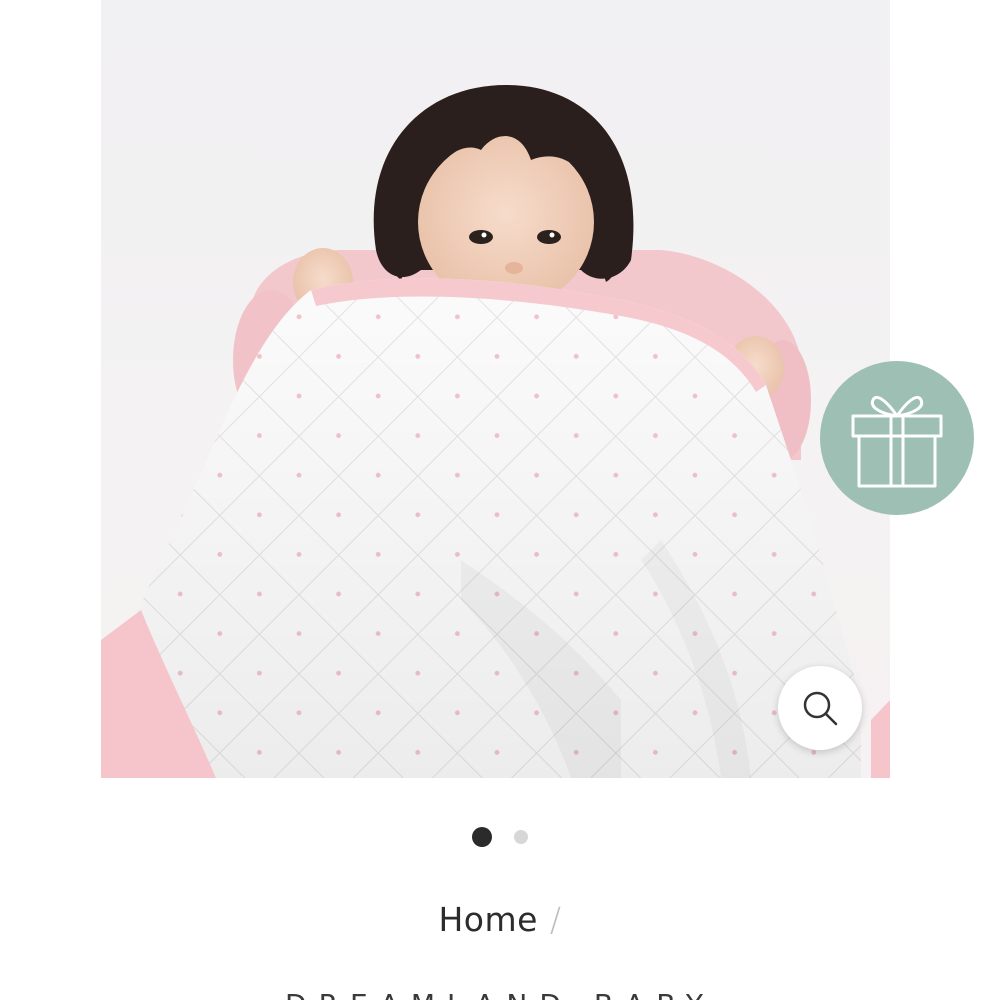 The width and height of the screenshot is (1000, 1000). I want to click on brand-name: DREAMLAND BABY, so click(500, 994).